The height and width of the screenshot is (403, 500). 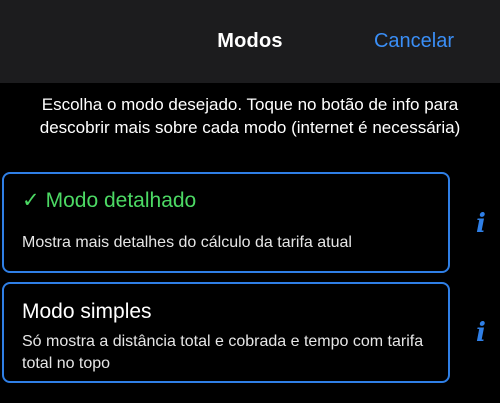 I want to click on mode-title-simple: Modo simples, so click(x=87, y=311).